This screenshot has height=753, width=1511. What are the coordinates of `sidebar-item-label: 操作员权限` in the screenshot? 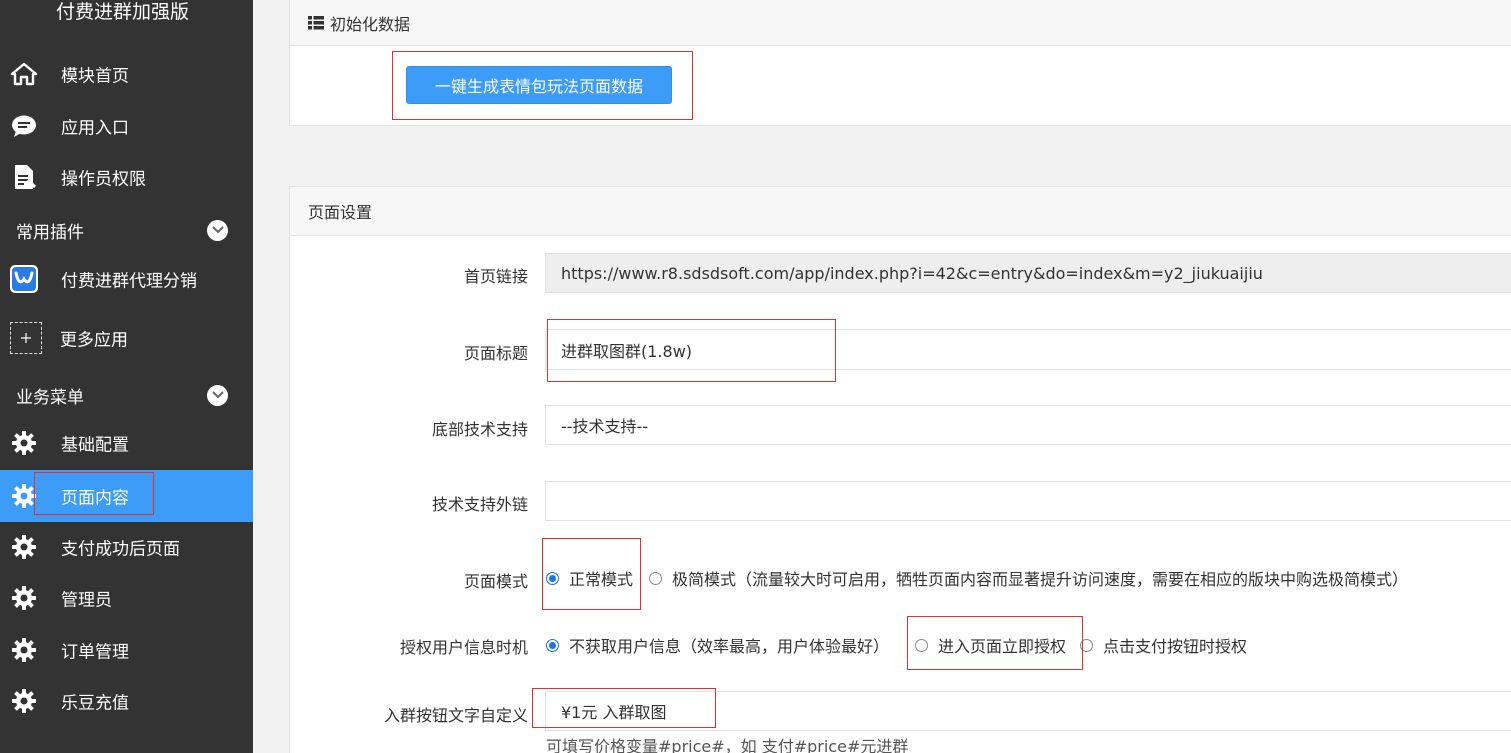 It's located at (103, 179).